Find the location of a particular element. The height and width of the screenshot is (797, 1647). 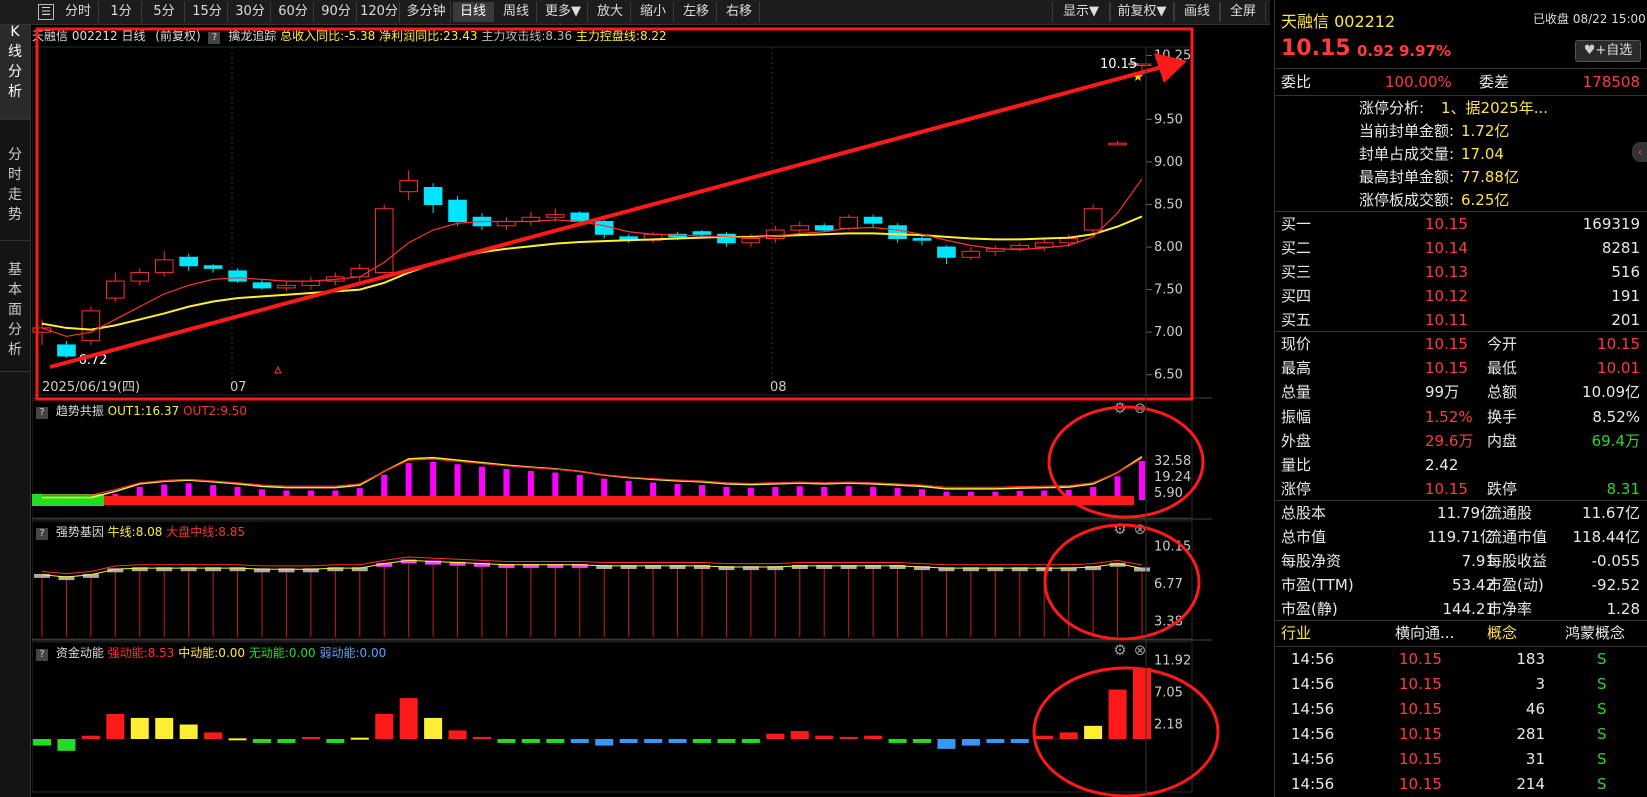

limit-info-value: 17.04 is located at coordinates (1482, 154).